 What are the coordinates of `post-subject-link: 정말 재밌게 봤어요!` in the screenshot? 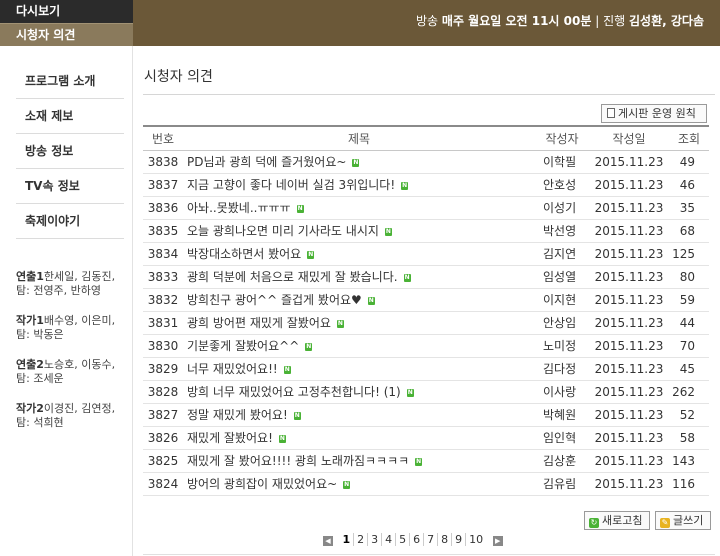 It's located at (237, 415).